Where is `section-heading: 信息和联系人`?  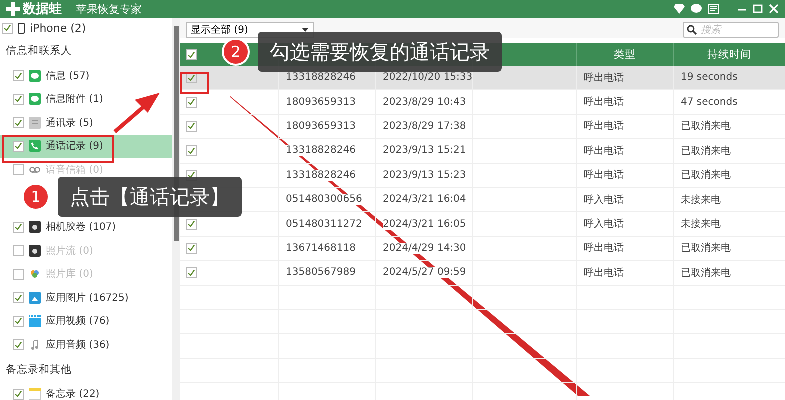 section-heading: 信息和联系人 is located at coordinates (39, 51).